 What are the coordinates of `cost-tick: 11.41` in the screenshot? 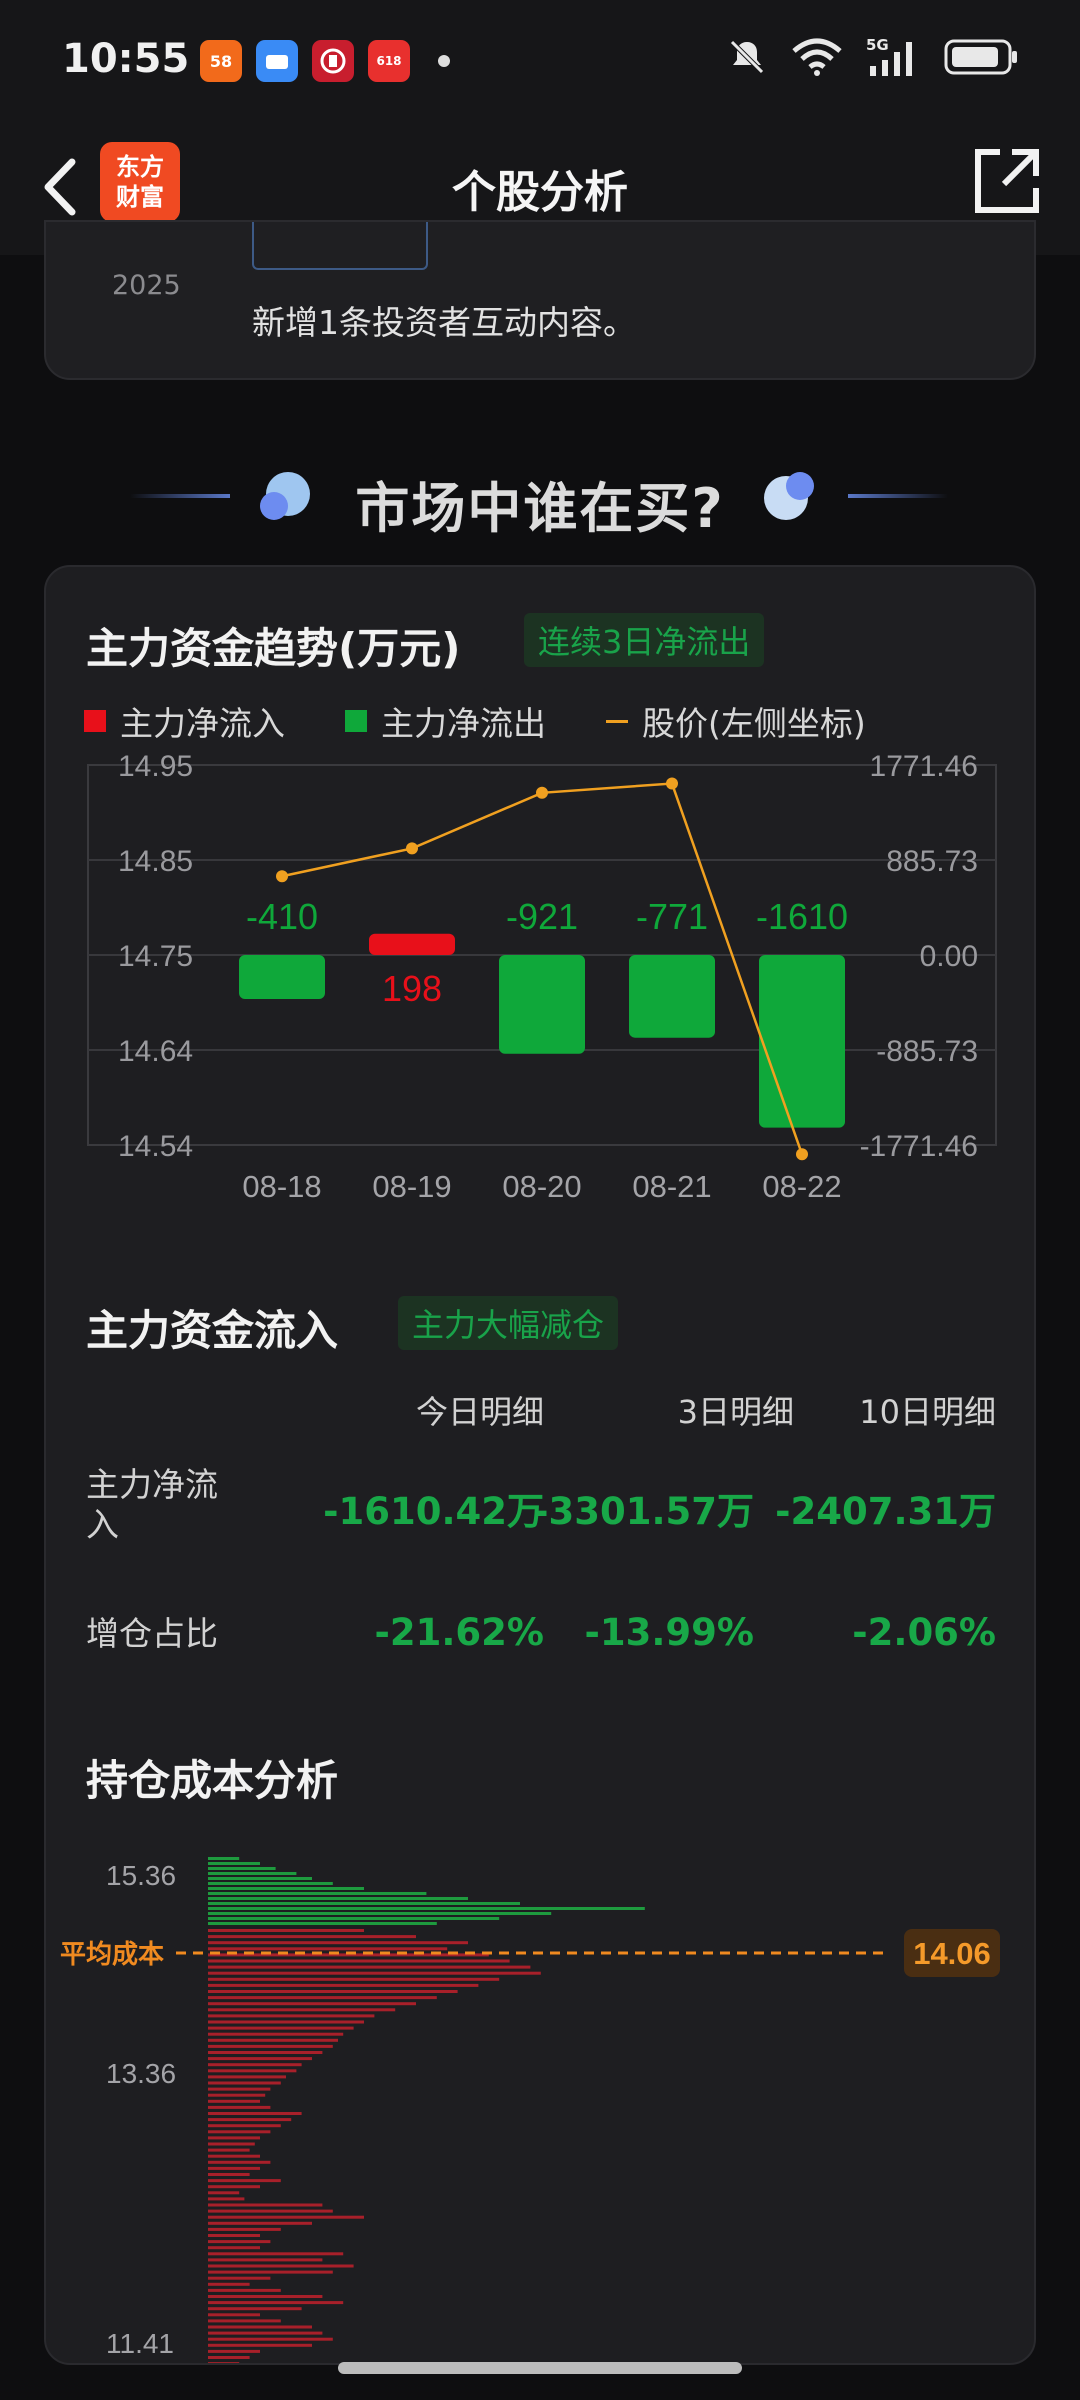 It's located at (140, 2343).